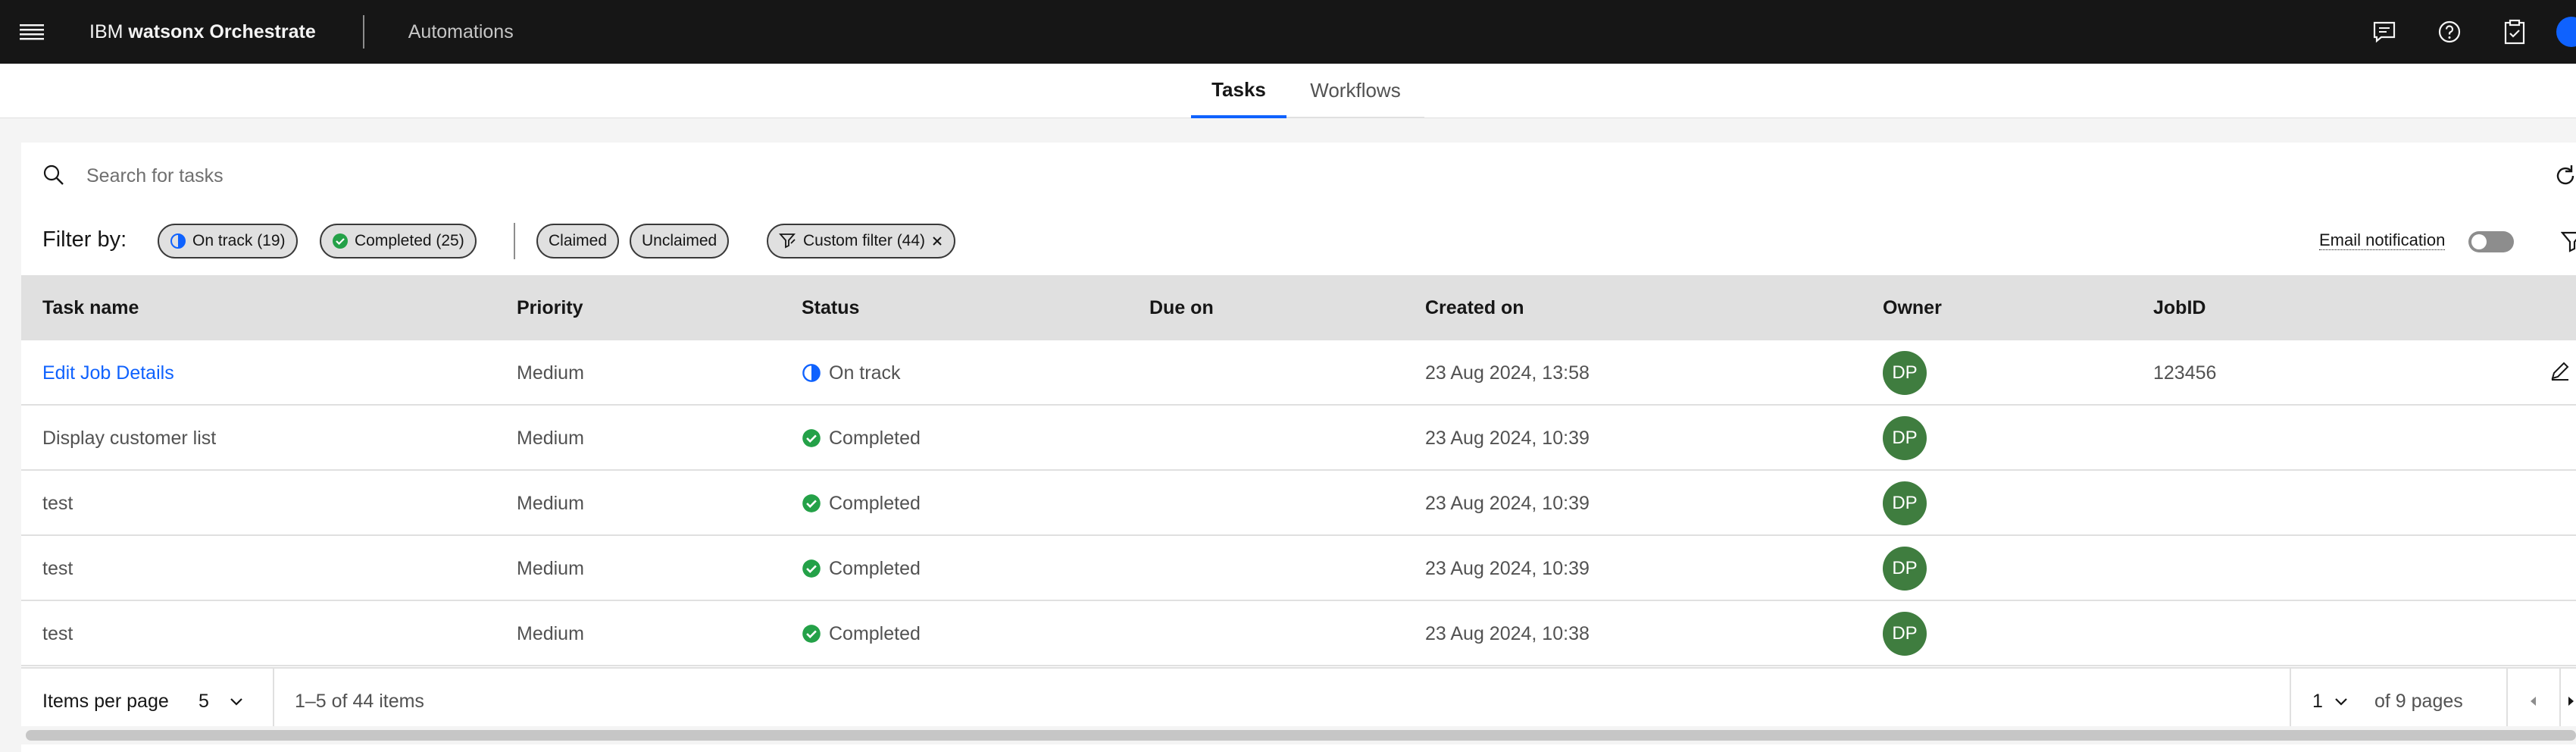 This screenshot has height=752, width=2576. I want to click on column-header-due-on: Due on, so click(1181, 307).